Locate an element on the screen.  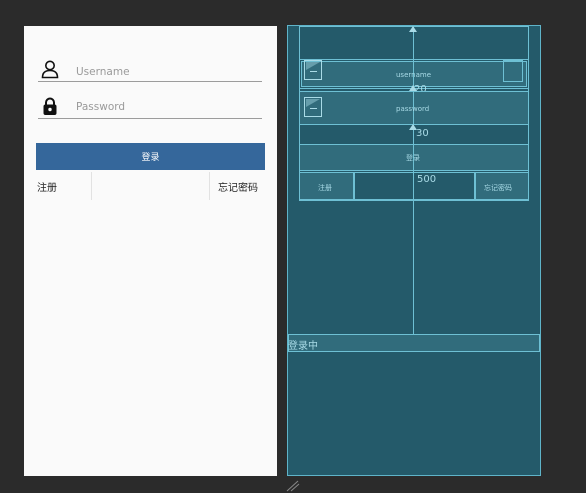
username-input: Username is located at coordinates (103, 72).